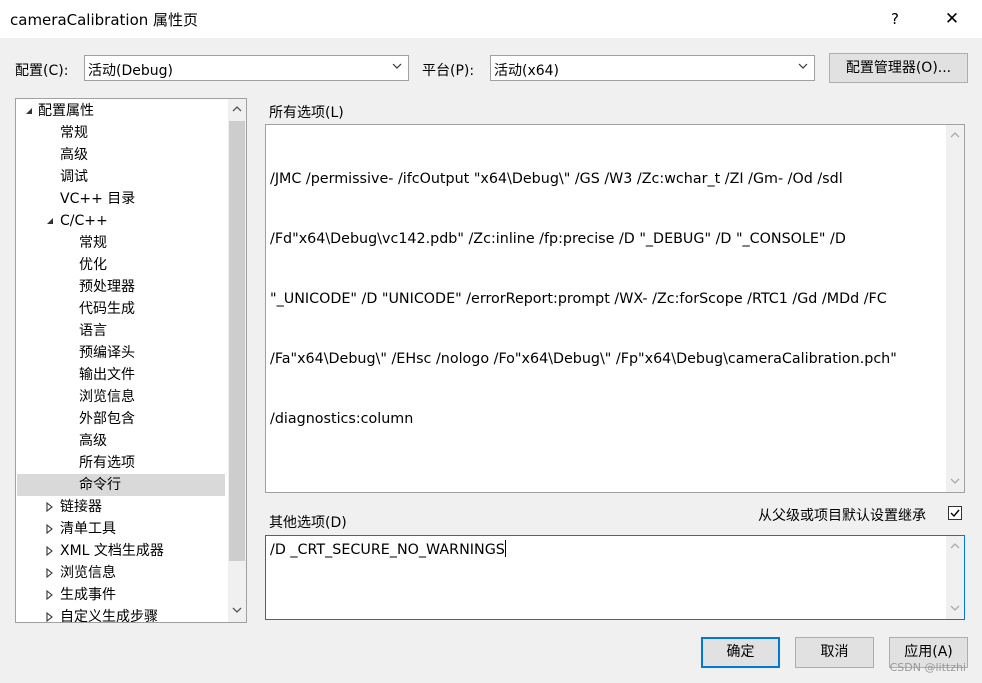 The height and width of the screenshot is (683, 982). I want to click on tree-item: VC++ 目录, so click(97, 199).